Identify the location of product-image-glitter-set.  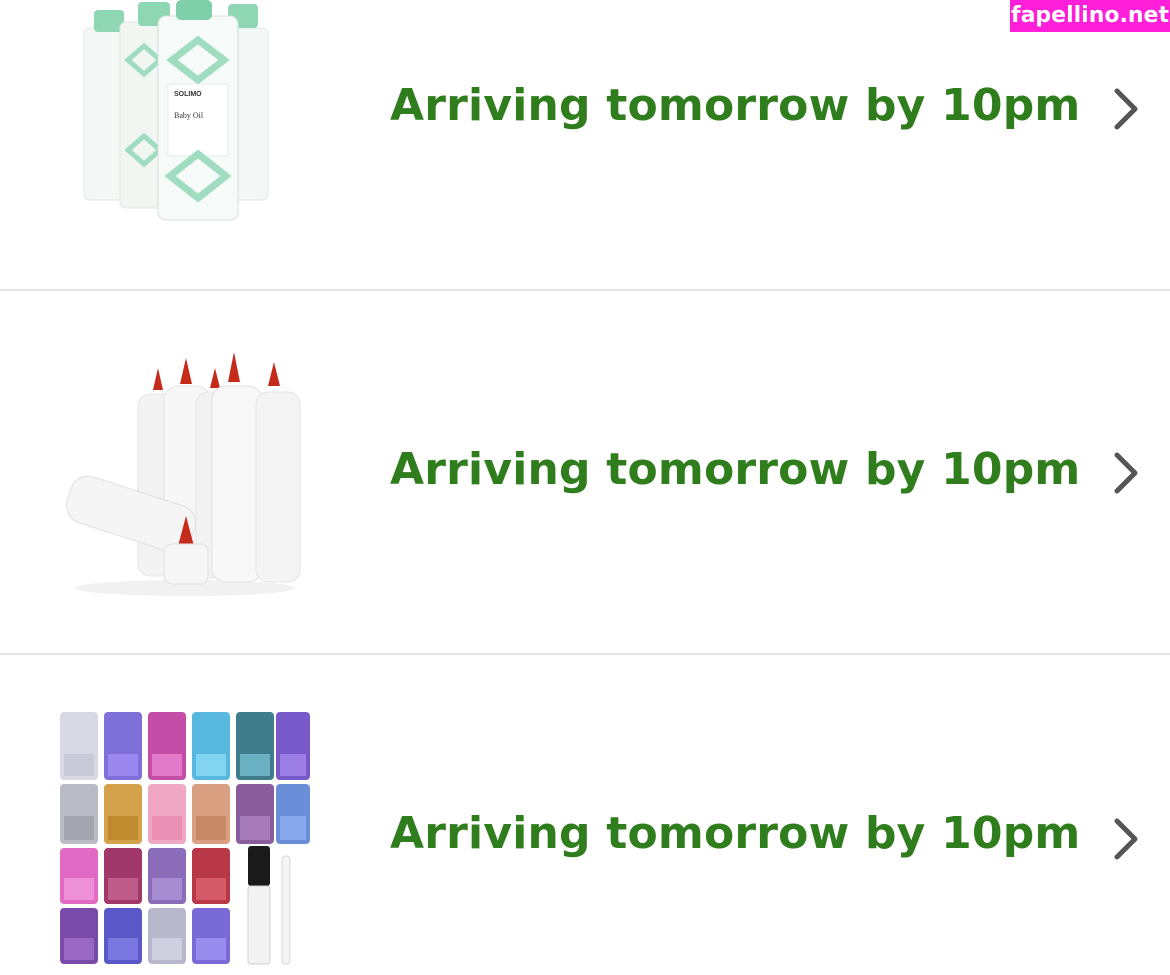
(185, 838).